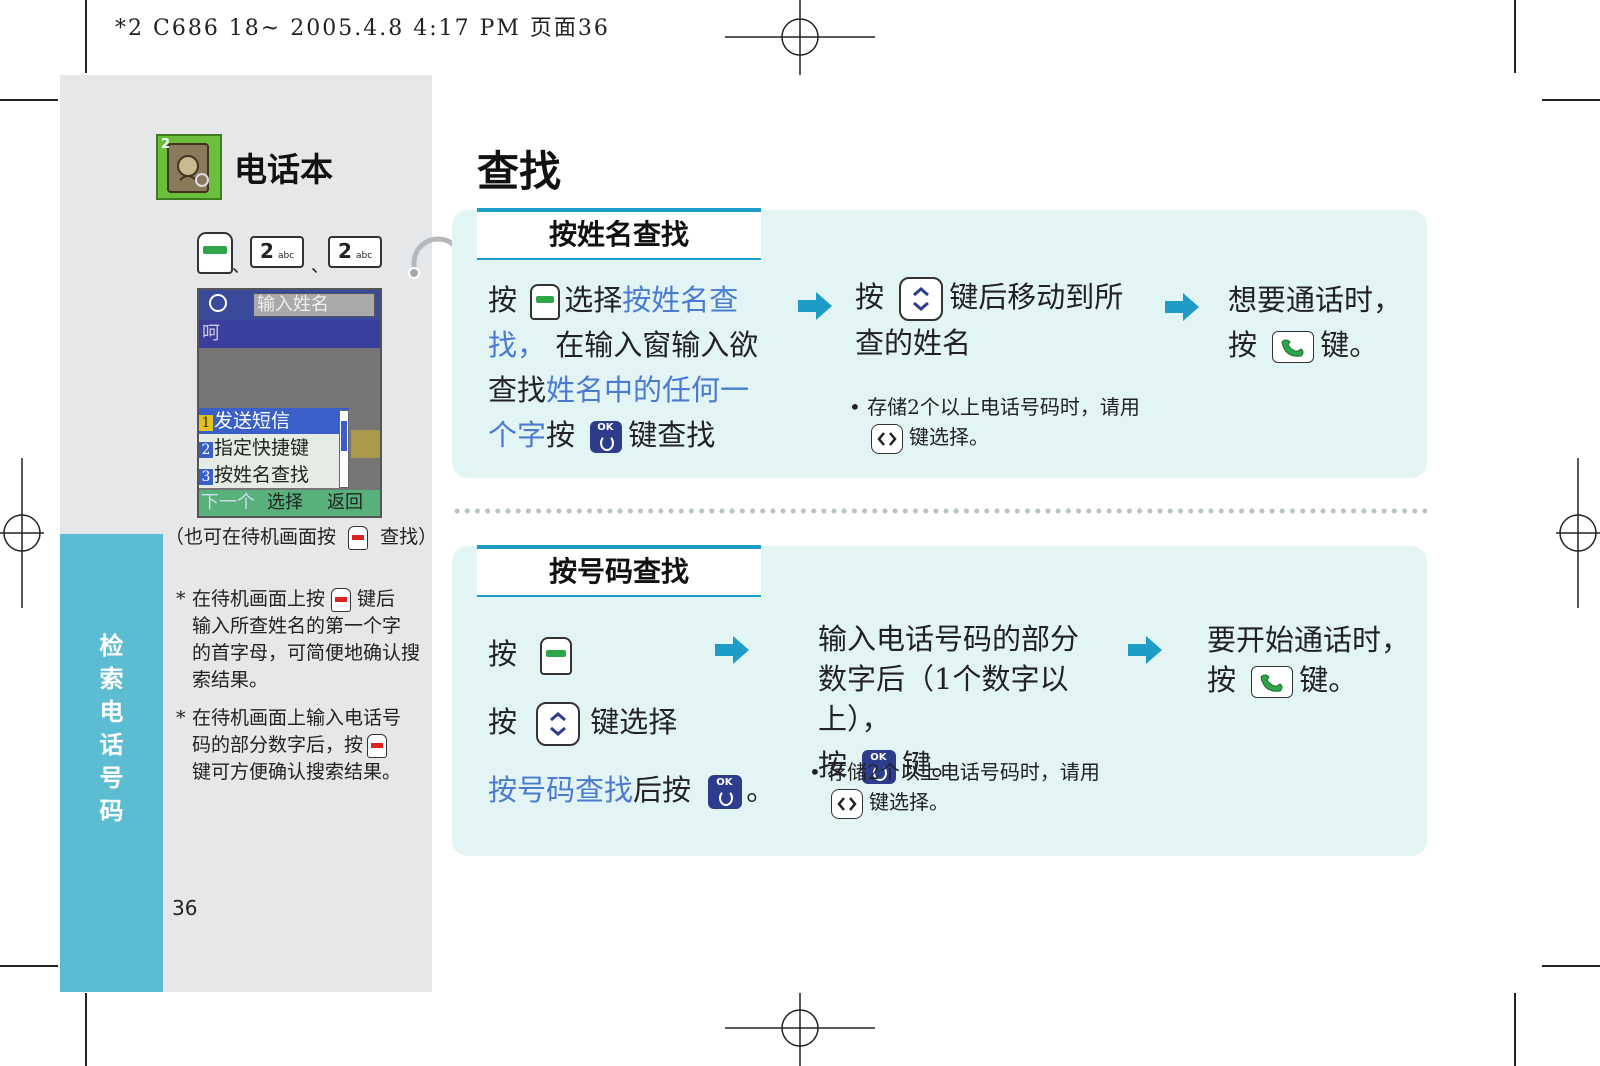 This screenshot has height=1066, width=1600. Describe the element at coordinates (345, 503) in the screenshot. I see `softkey-back: 返回` at that location.